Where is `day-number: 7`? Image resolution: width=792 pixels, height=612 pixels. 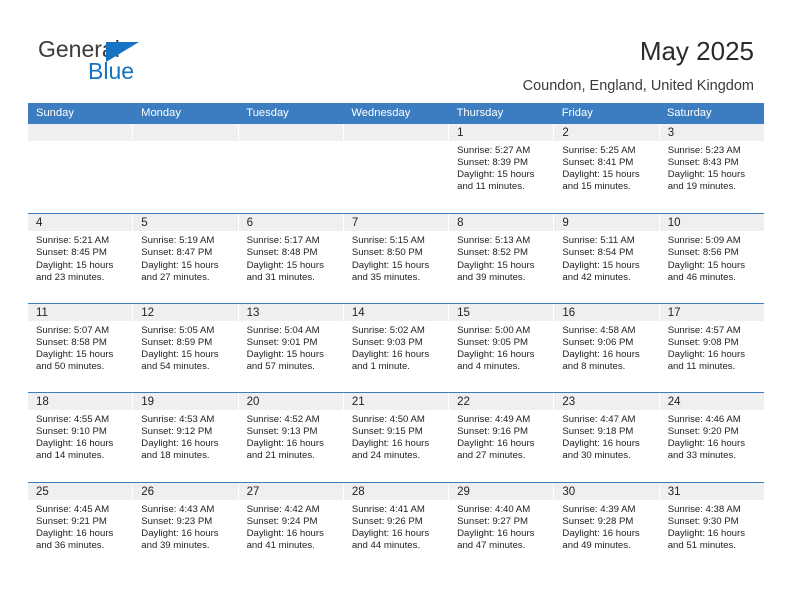 day-number: 7 is located at coordinates (355, 223).